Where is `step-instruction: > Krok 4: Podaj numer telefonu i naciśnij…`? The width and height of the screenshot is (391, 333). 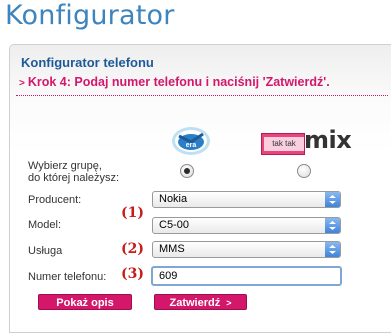 step-instruction: > Krok 4: Podaj numer telefonu i naciśnij… is located at coordinates (174, 82).